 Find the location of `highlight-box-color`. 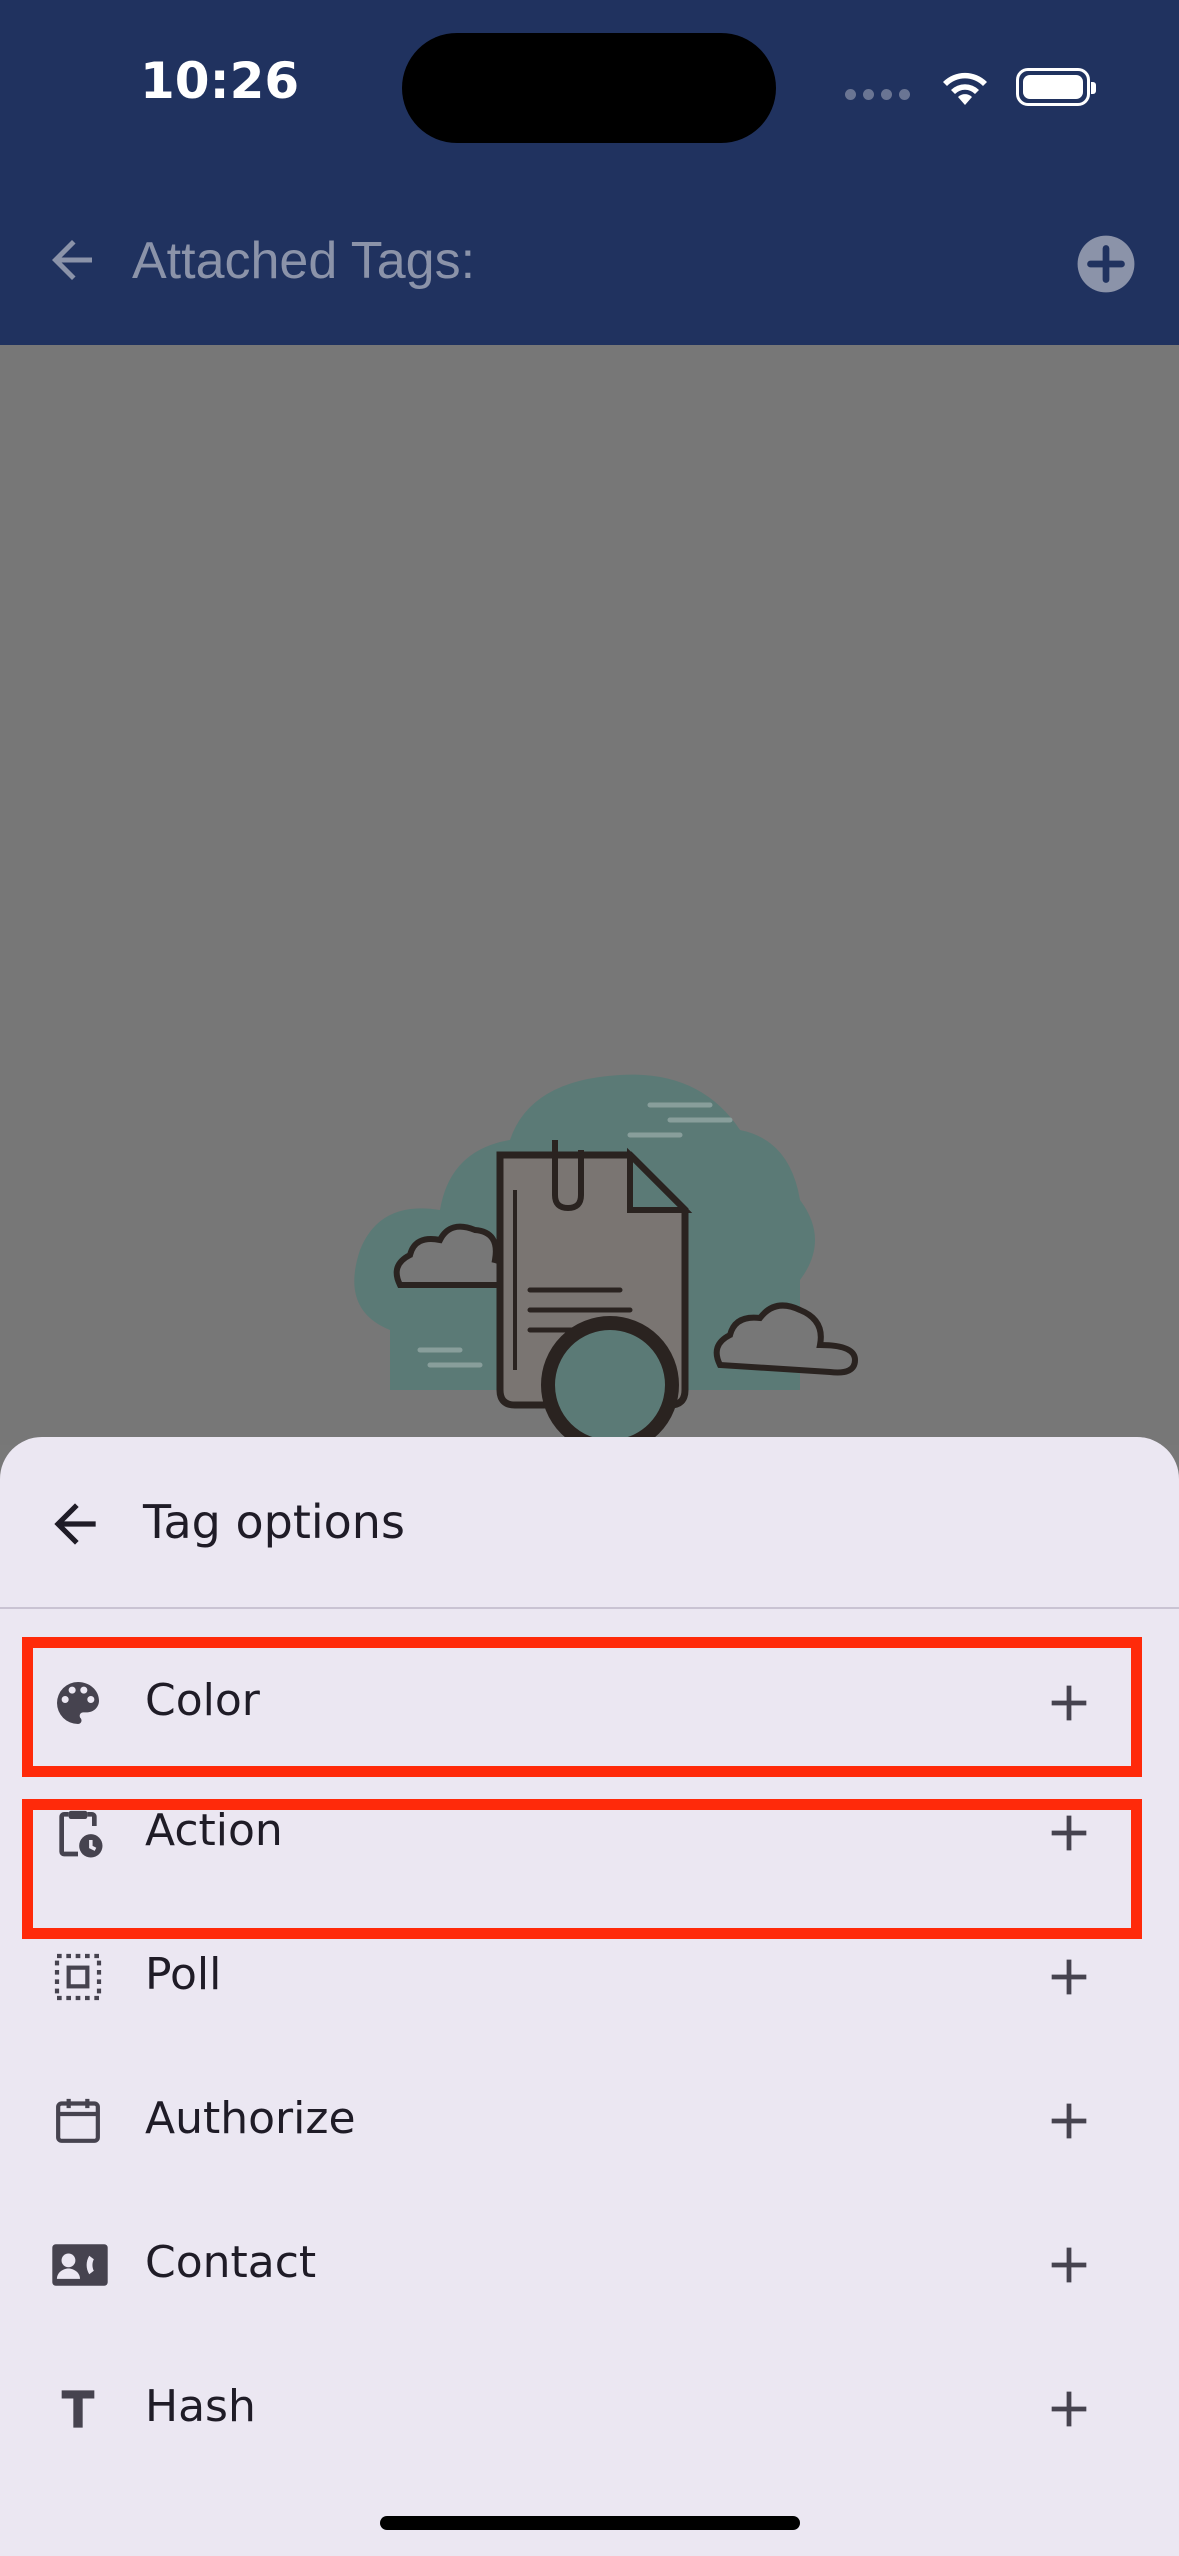

highlight-box-color is located at coordinates (582, 1707).